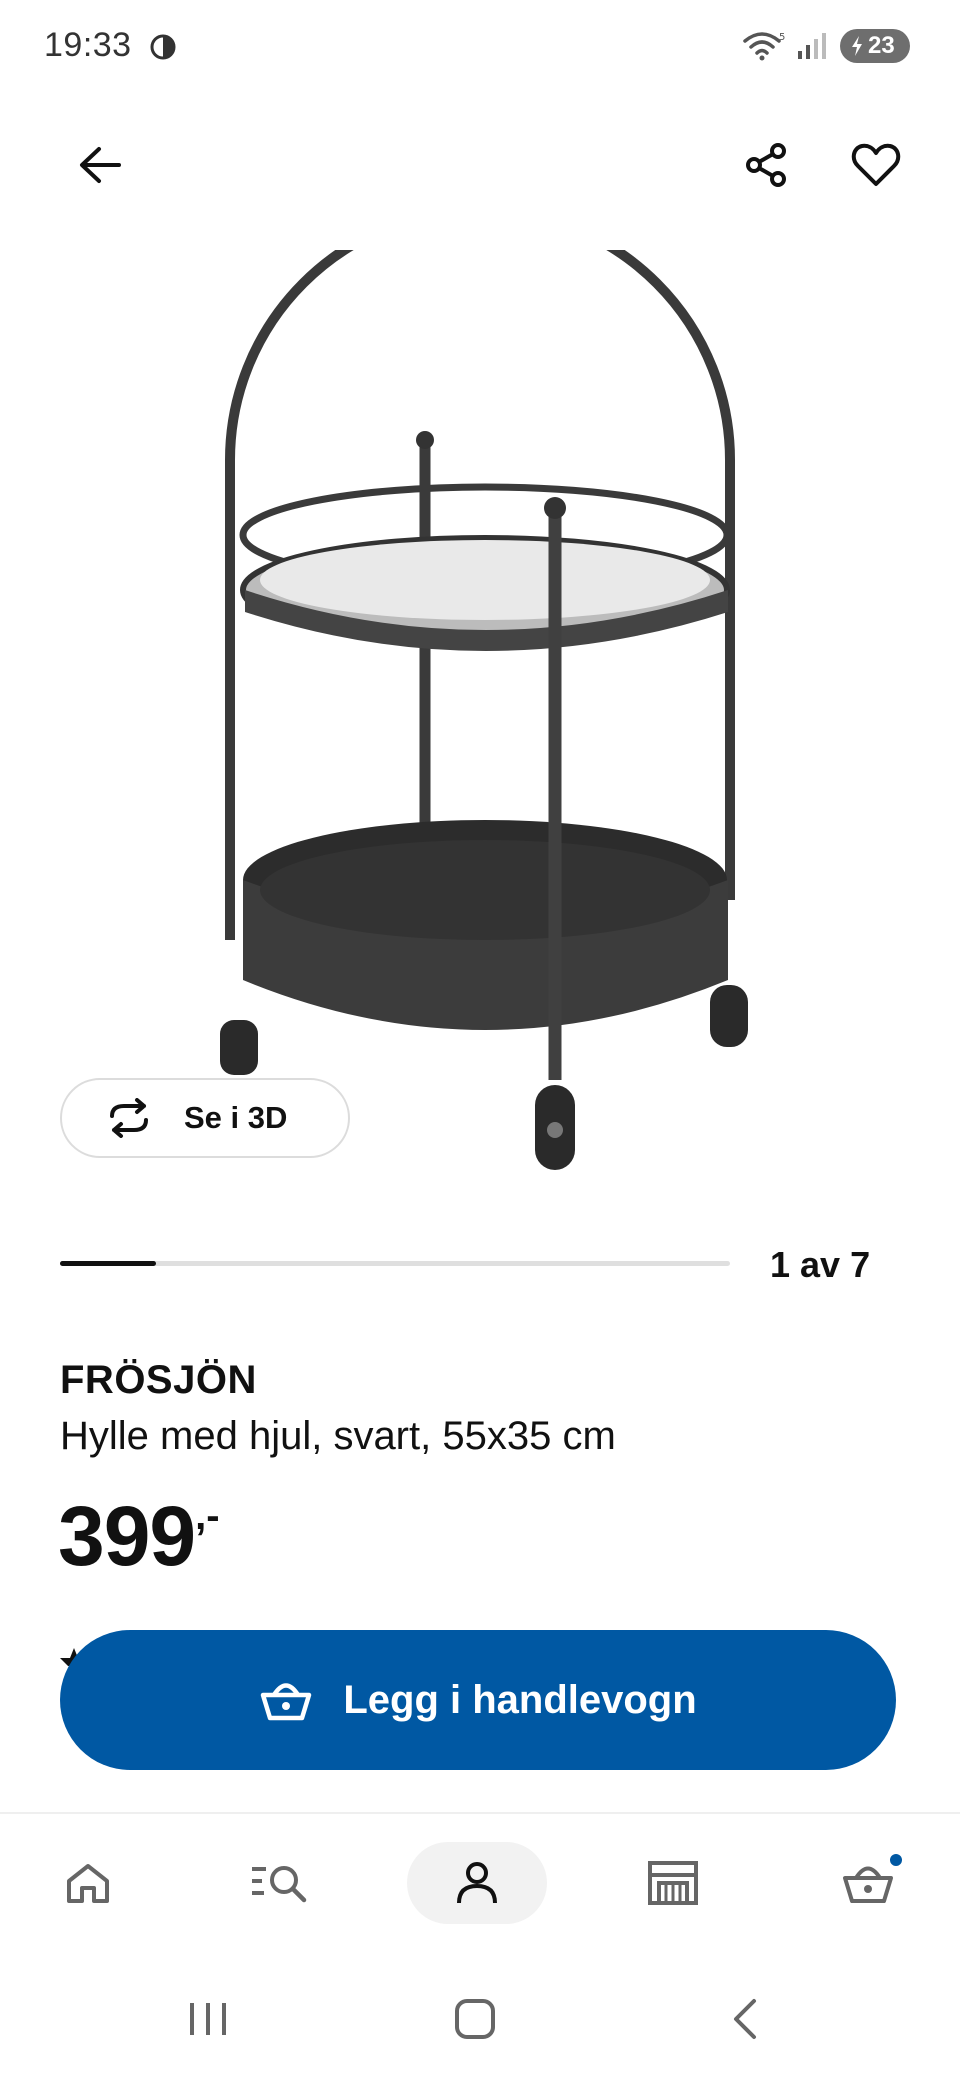 This screenshot has height=2080, width=960. Describe the element at coordinates (764, 46) in the screenshot. I see `wifi-icon: 5` at that location.